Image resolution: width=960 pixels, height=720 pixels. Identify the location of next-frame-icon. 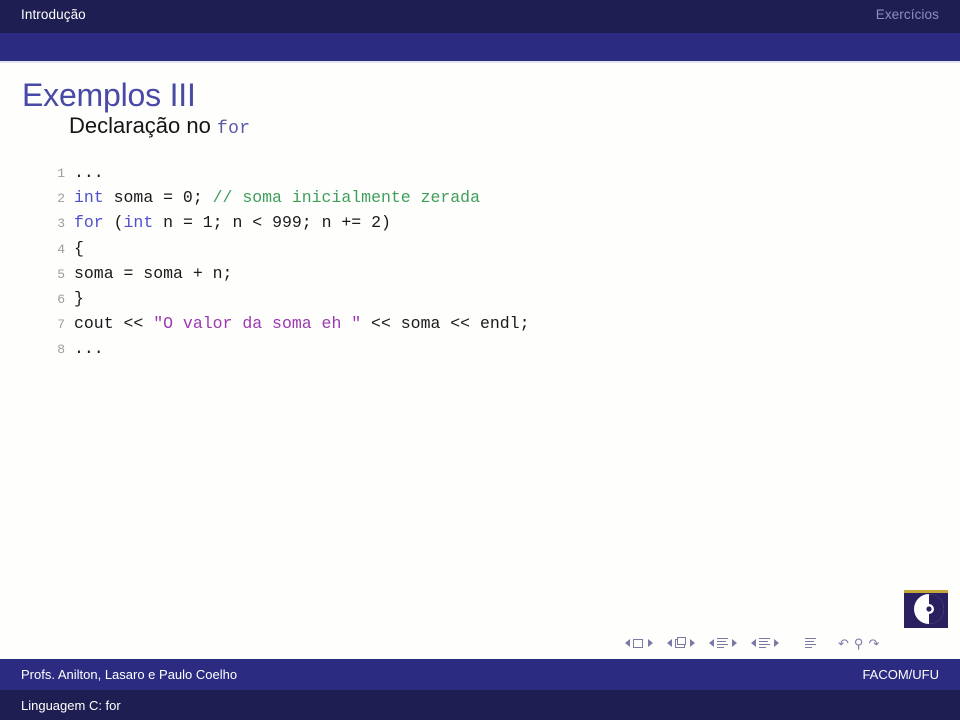
(692, 643).